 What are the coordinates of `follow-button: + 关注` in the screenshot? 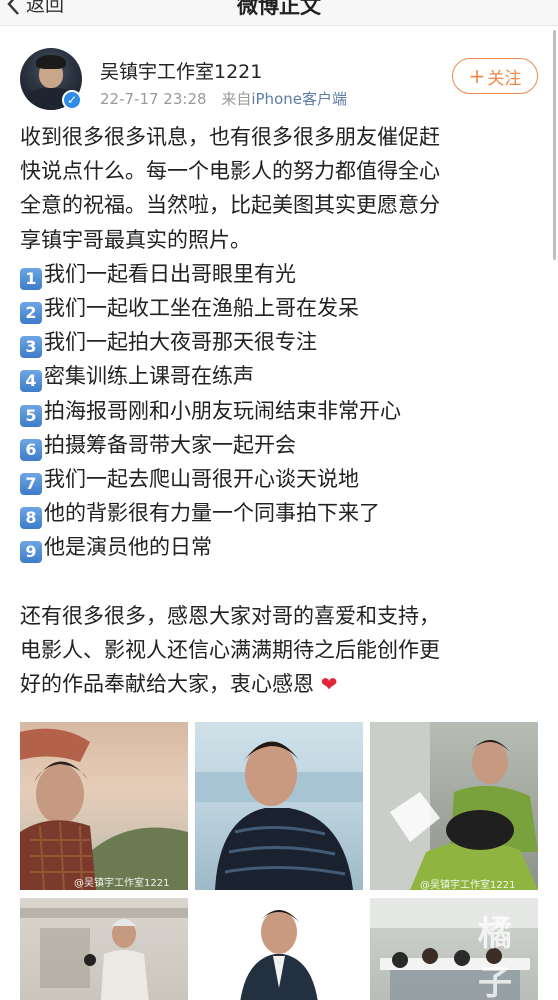 It's located at (495, 76).